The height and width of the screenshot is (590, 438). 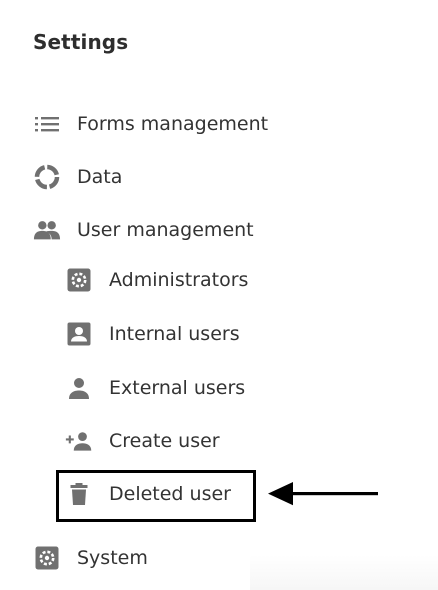 What do you see at coordinates (47, 230) in the screenshot?
I see `people-icon` at bounding box center [47, 230].